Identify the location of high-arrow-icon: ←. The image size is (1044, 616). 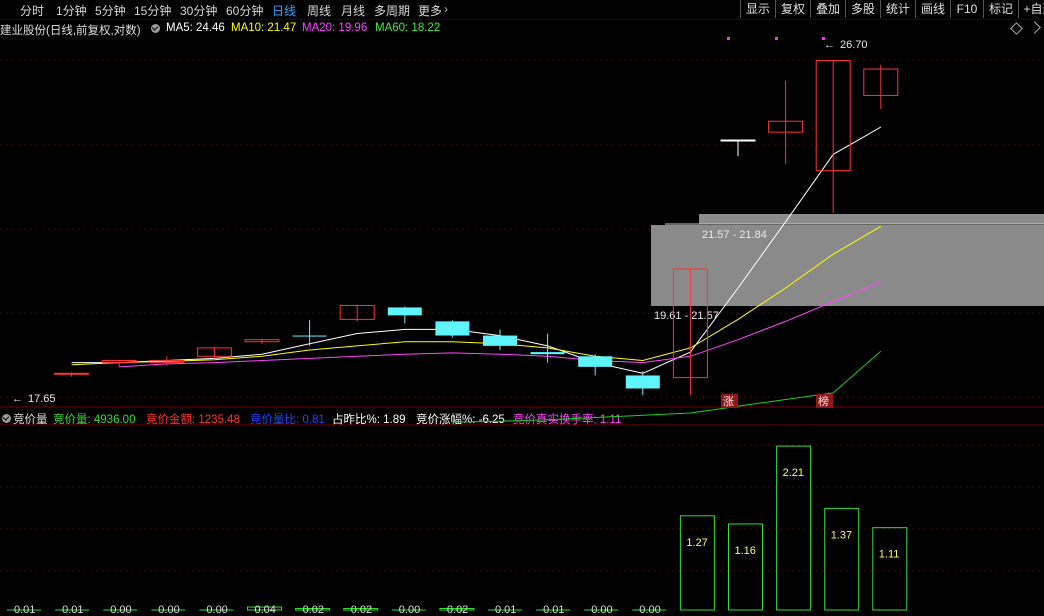
(829, 45).